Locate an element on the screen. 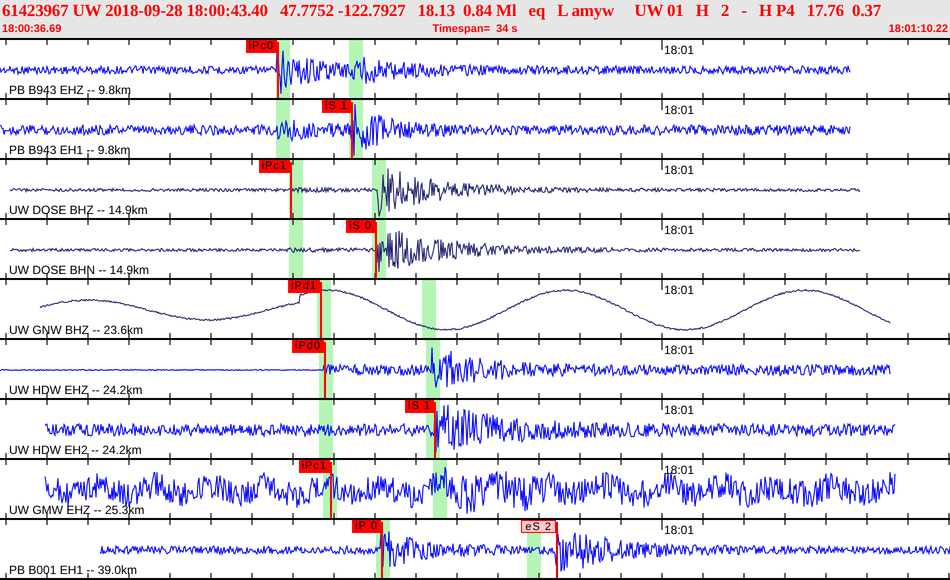  station-label: PB B943 EHZ -- 9.8km is located at coordinates (70, 90).